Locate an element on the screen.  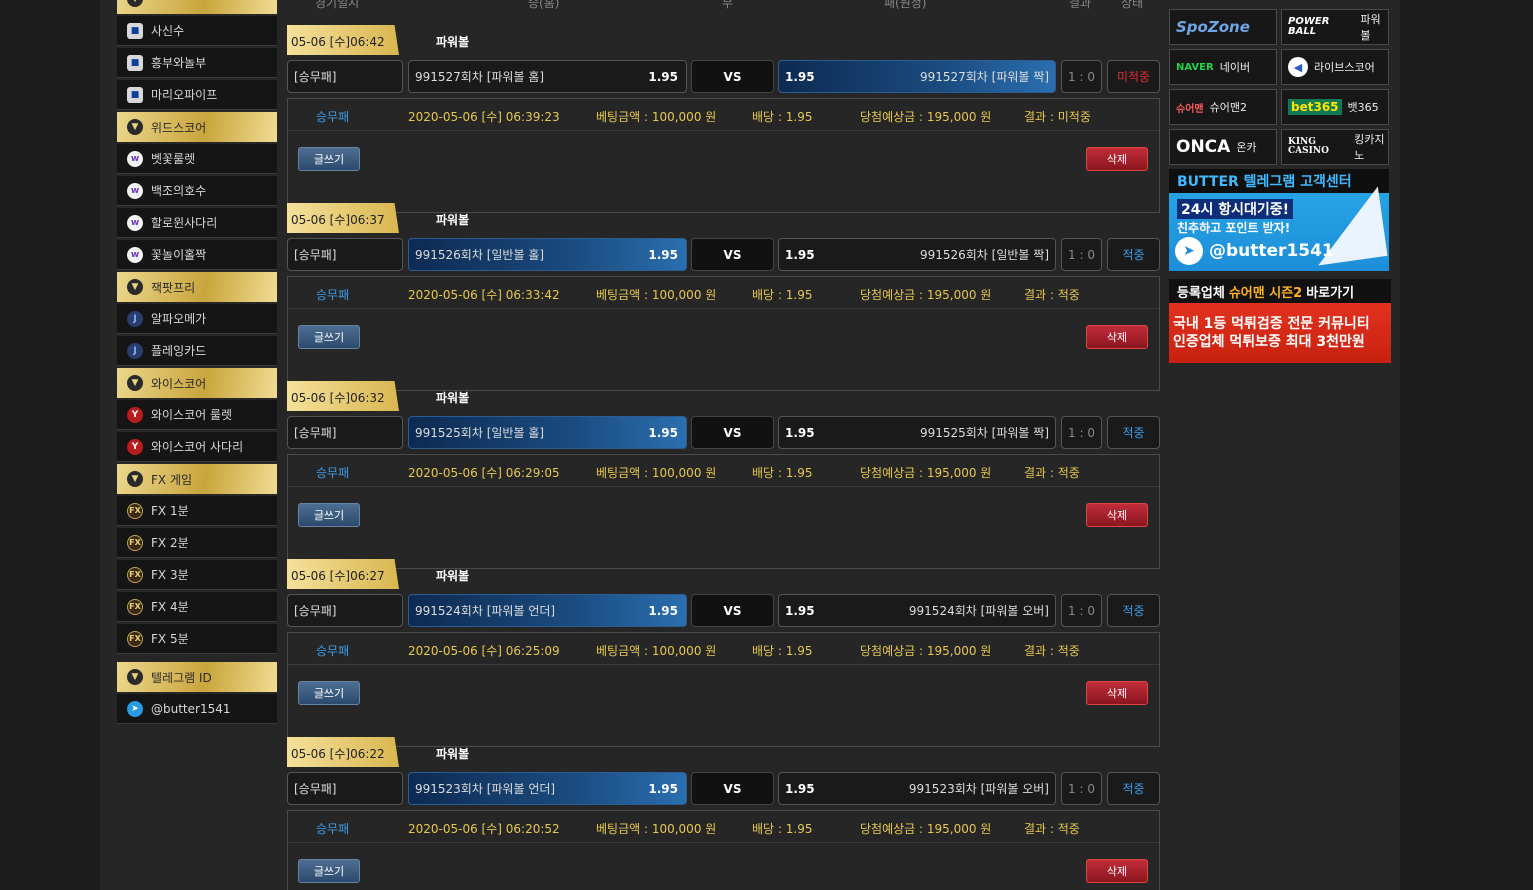
away-pick: 1.95 991524회차 [파워볼 오버] is located at coordinates (917, 610).